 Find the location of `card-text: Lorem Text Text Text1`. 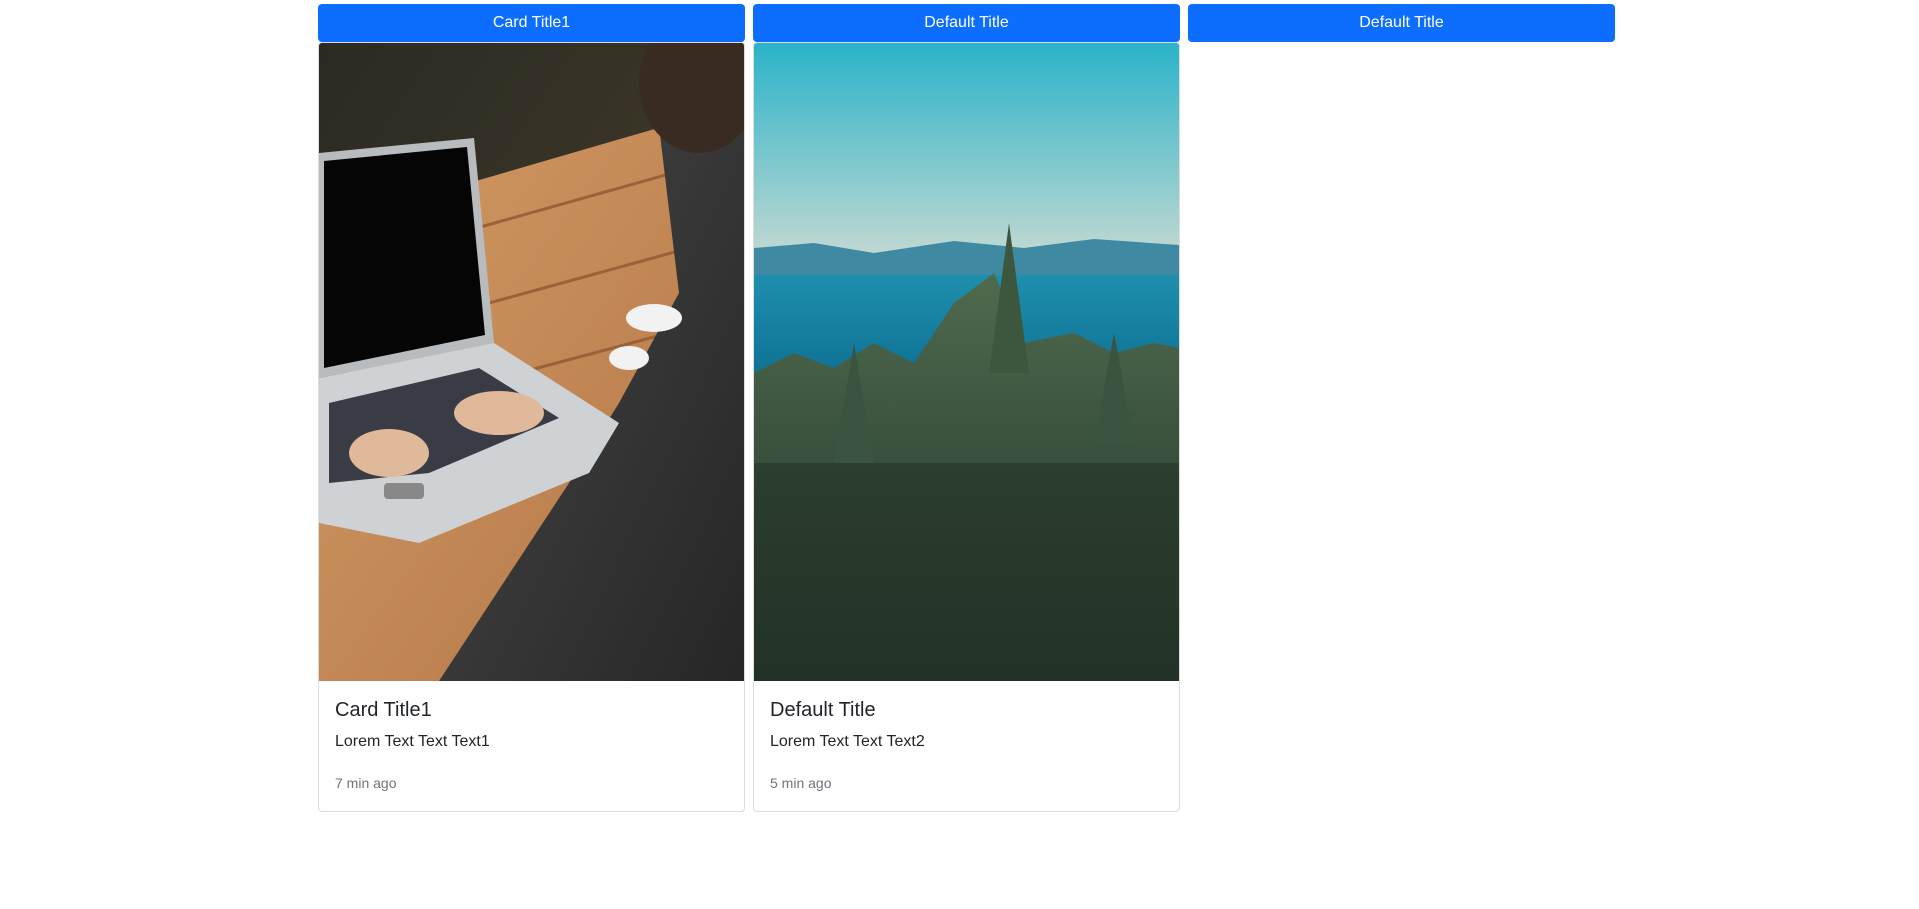

card-text: Lorem Text Text Text1 is located at coordinates (412, 741).